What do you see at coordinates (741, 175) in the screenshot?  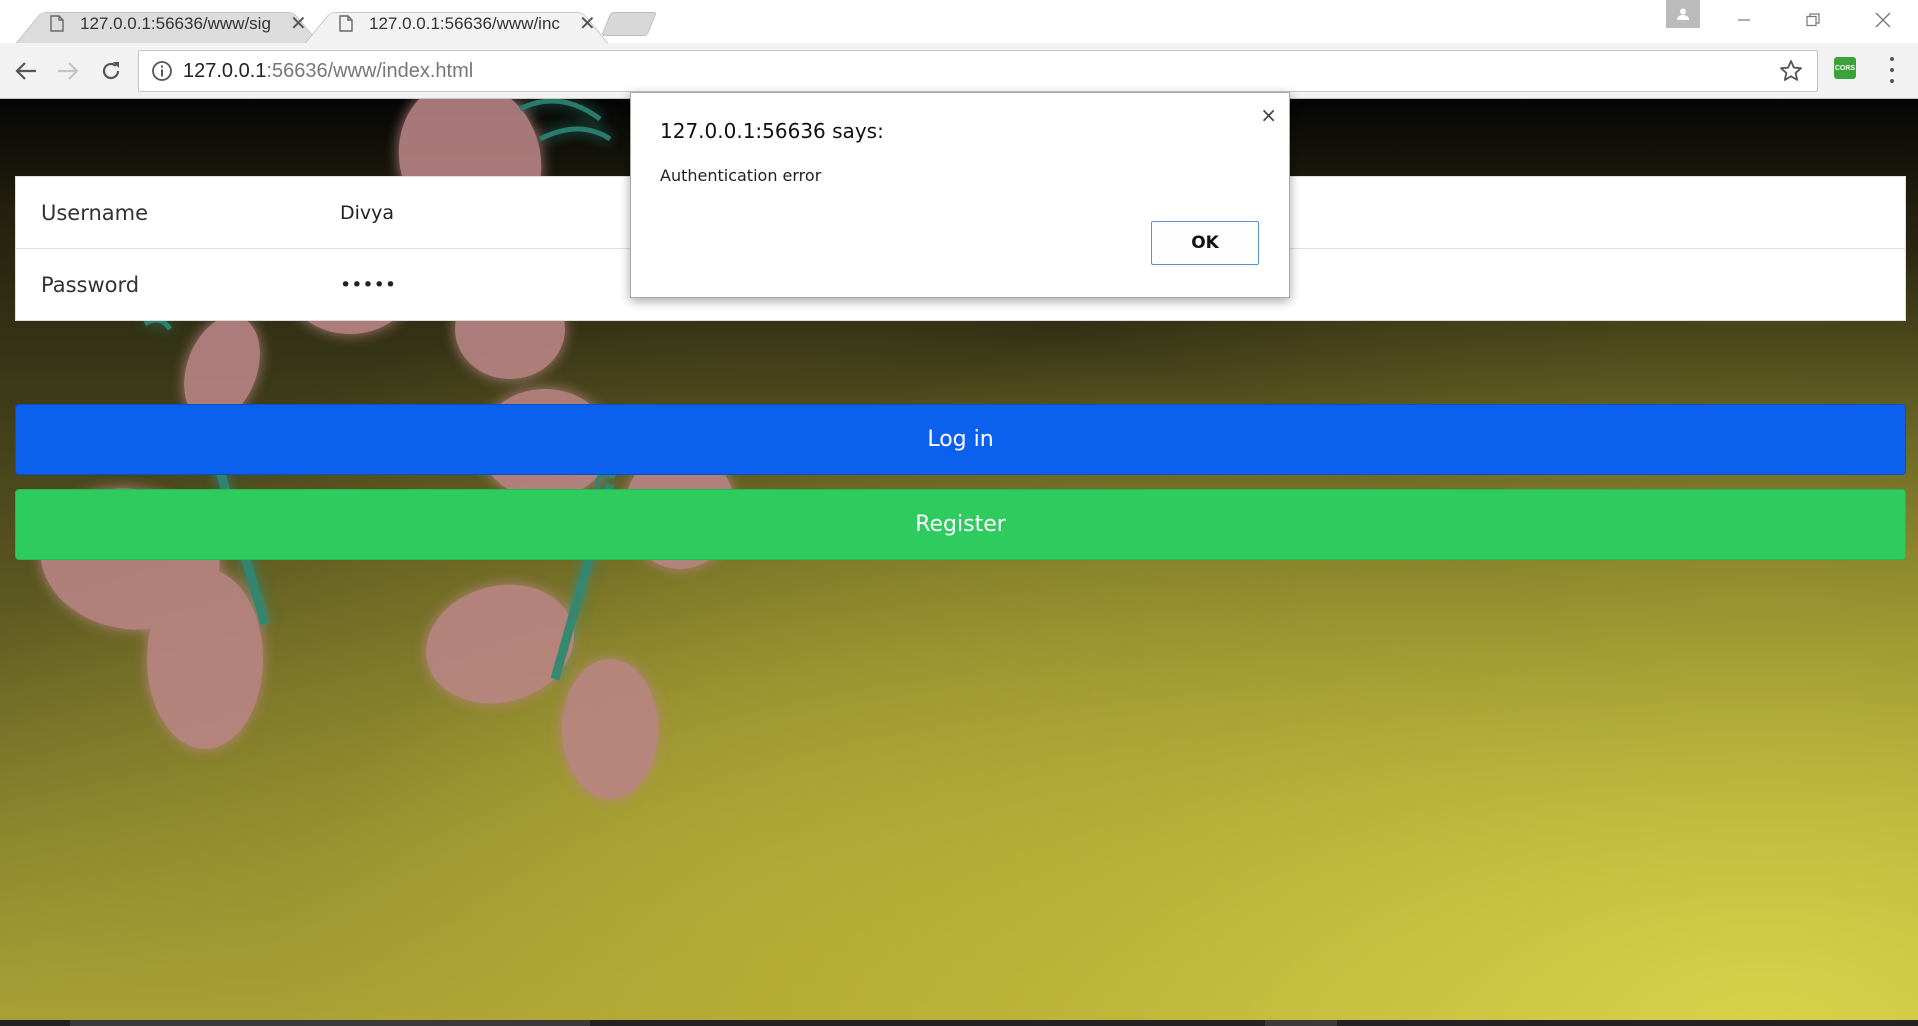 I see `dialog-message: Authentication error` at bounding box center [741, 175].